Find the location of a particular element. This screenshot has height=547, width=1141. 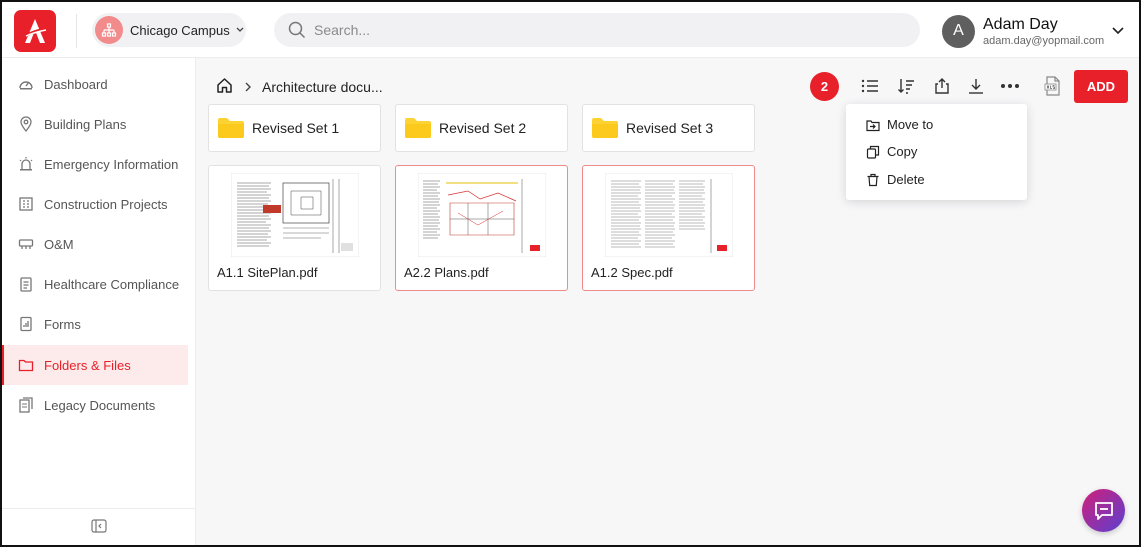

breadcrumb-chevron-icon is located at coordinates (248, 87).